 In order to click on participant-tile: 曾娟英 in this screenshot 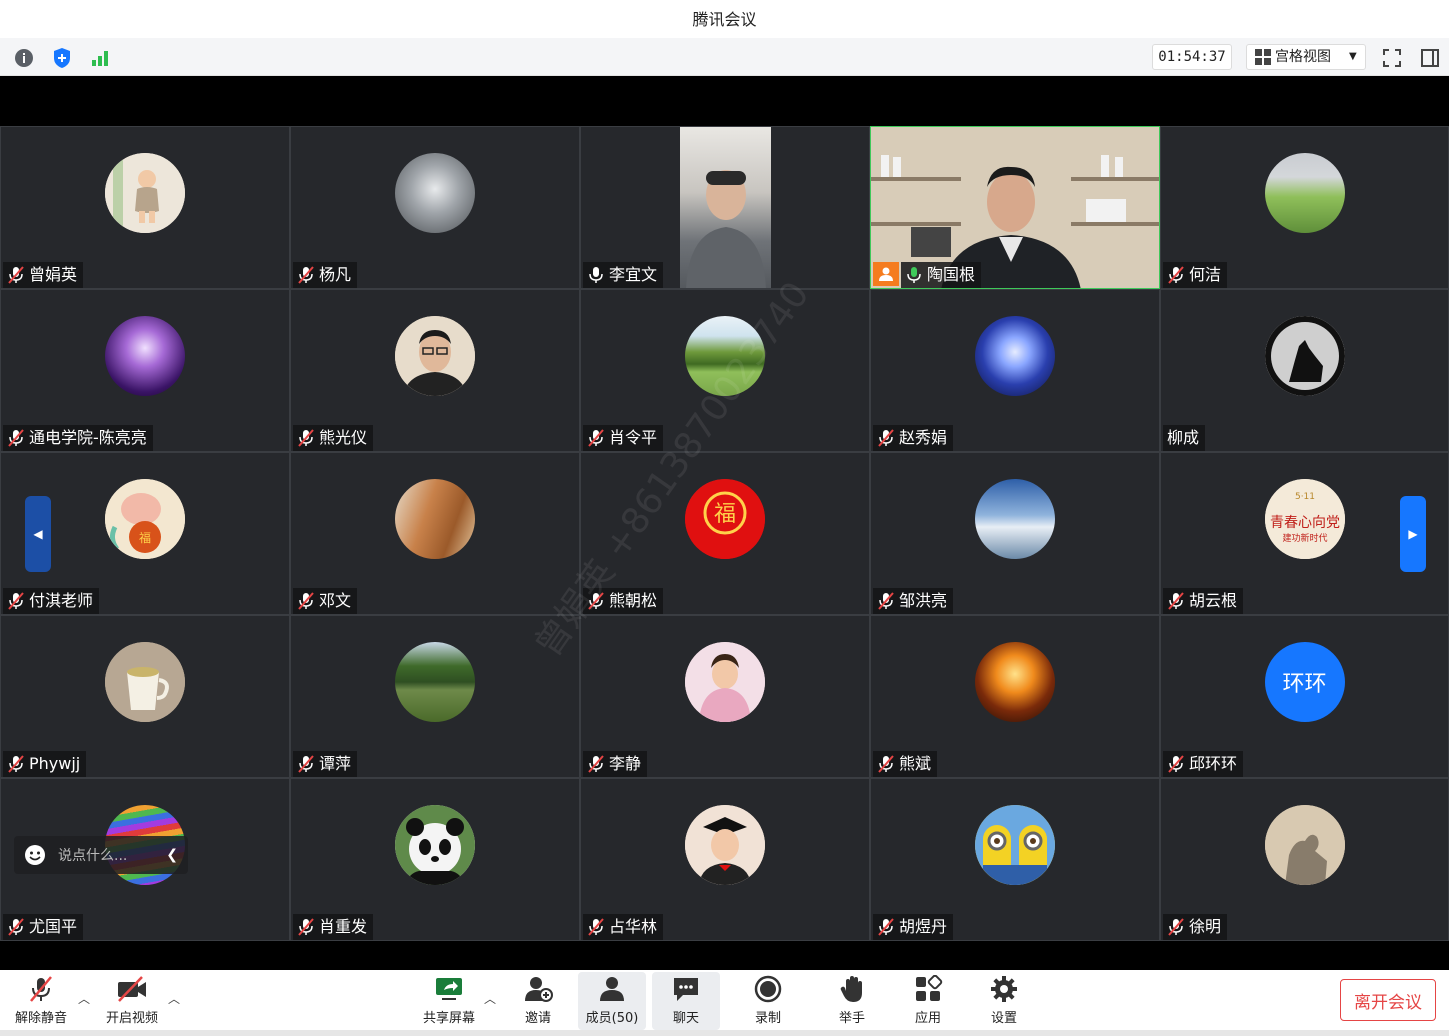, I will do `click(145, 207)`.